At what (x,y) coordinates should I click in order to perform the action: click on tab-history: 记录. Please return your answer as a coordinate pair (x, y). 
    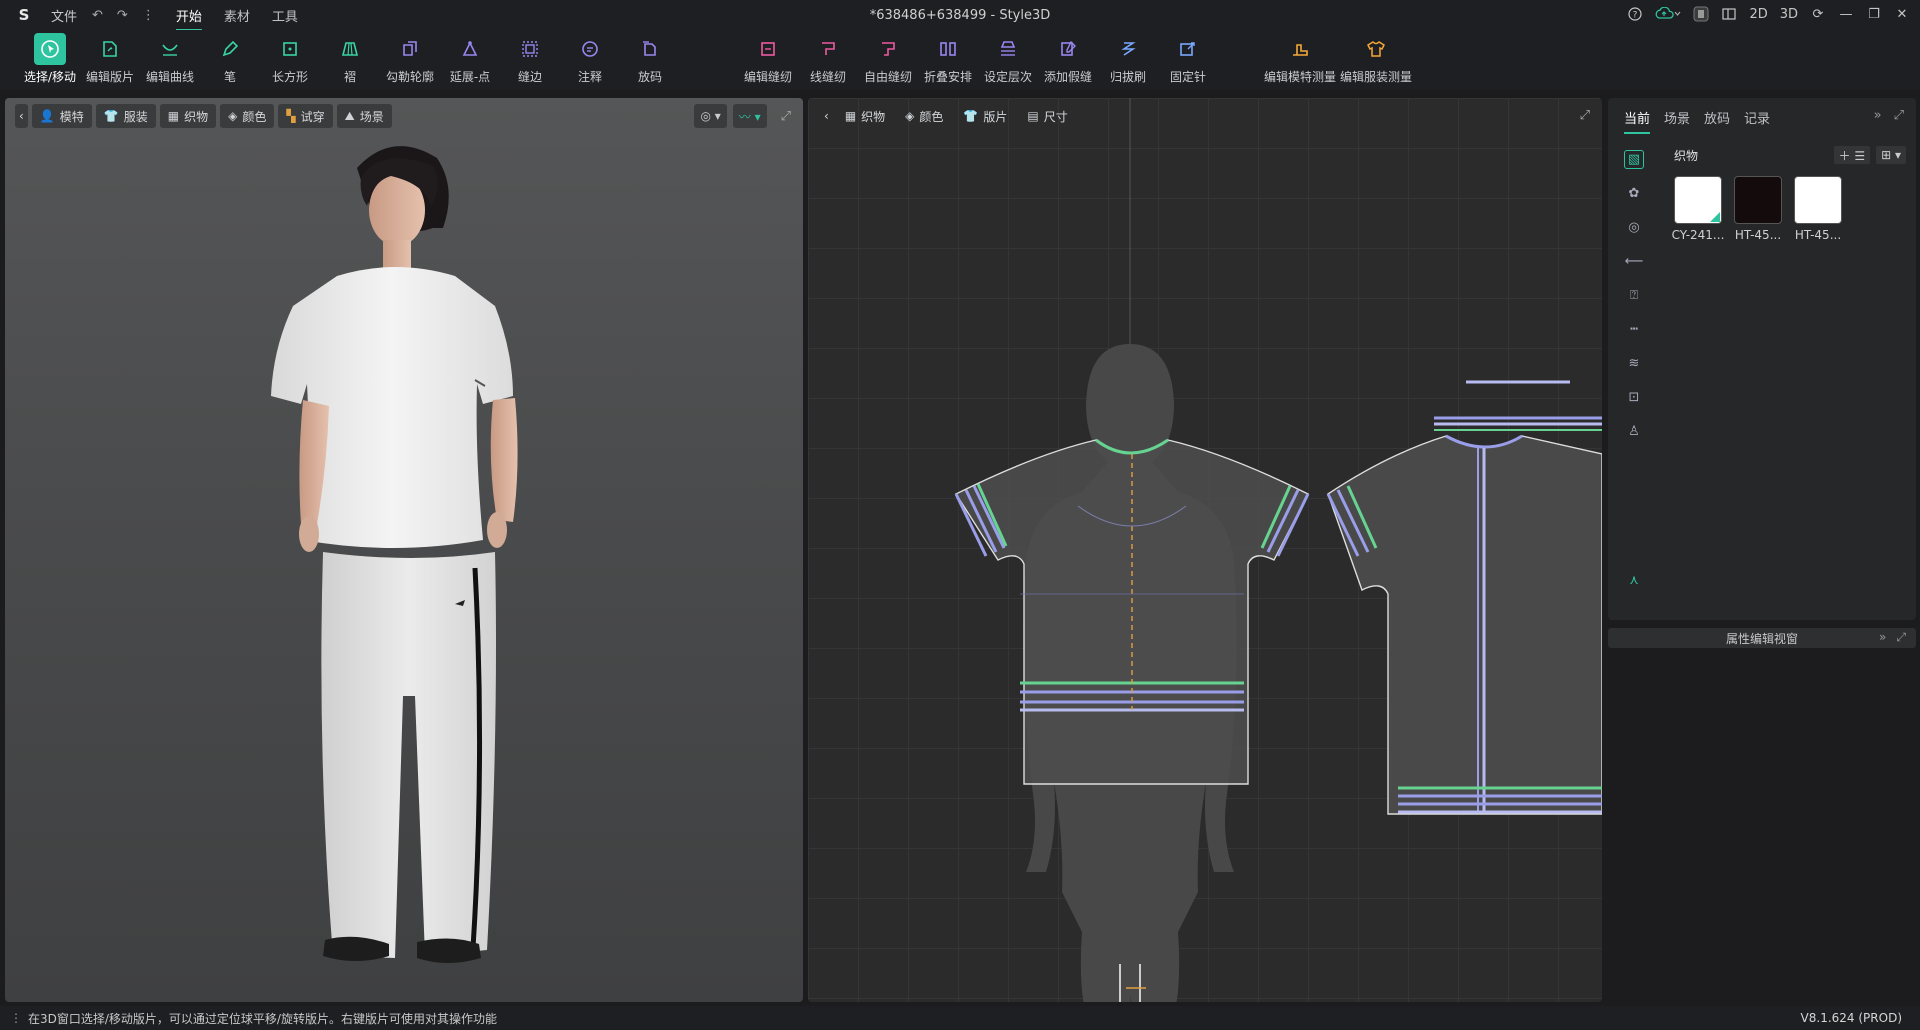
    Looking at the image, I should click on (1757, 121).